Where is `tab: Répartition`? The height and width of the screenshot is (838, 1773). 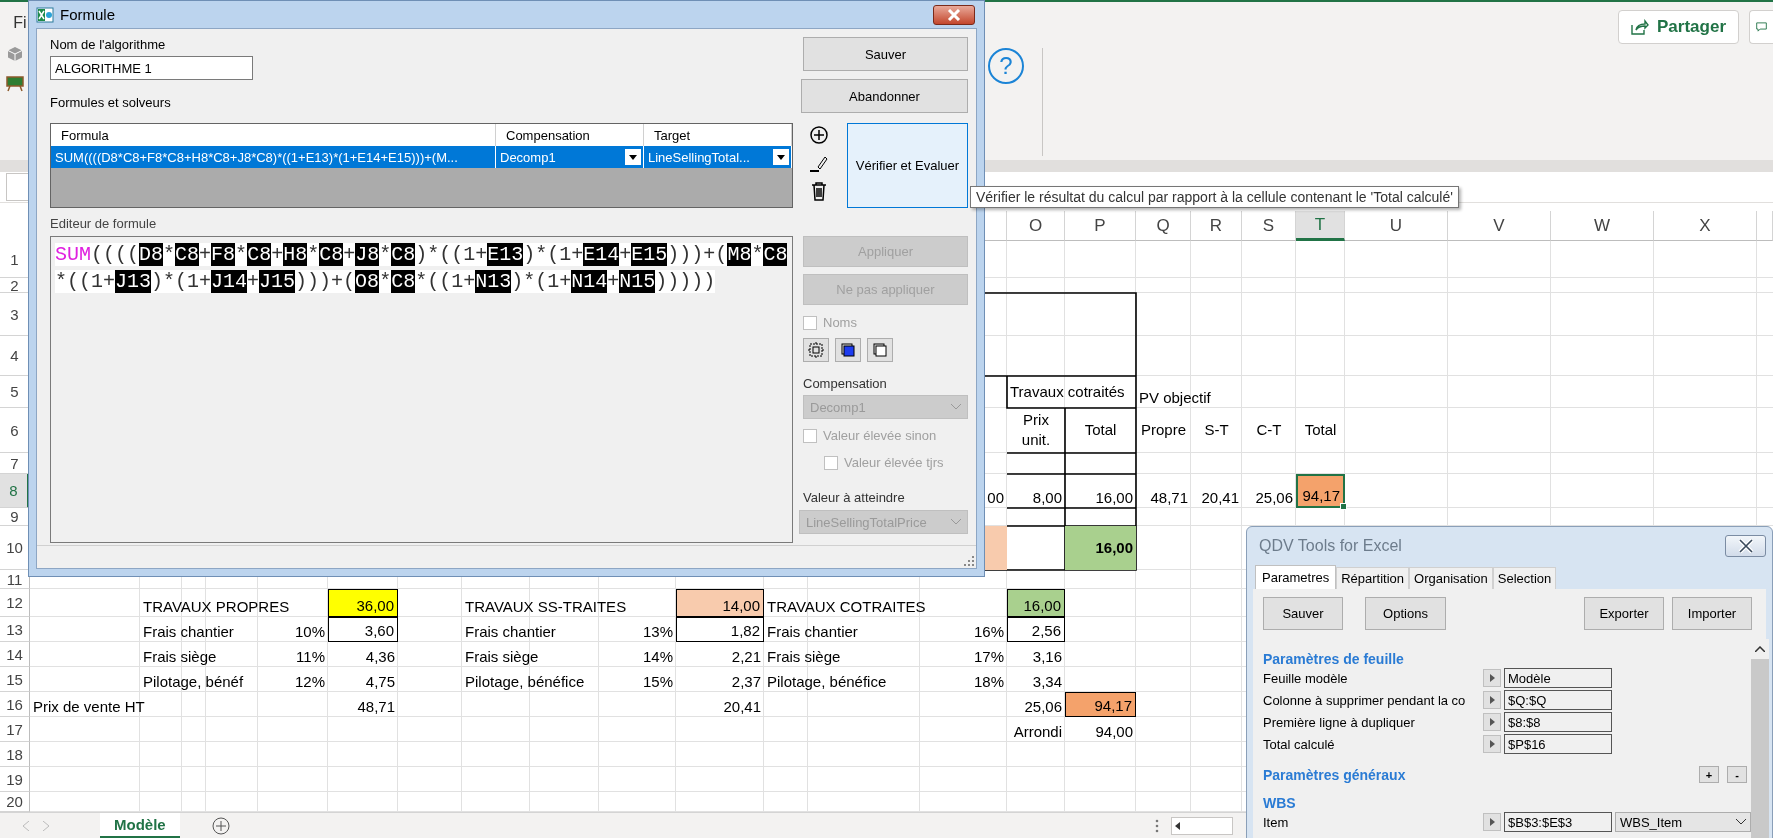
tab: Répartition is located at coordinates (1373, 578).